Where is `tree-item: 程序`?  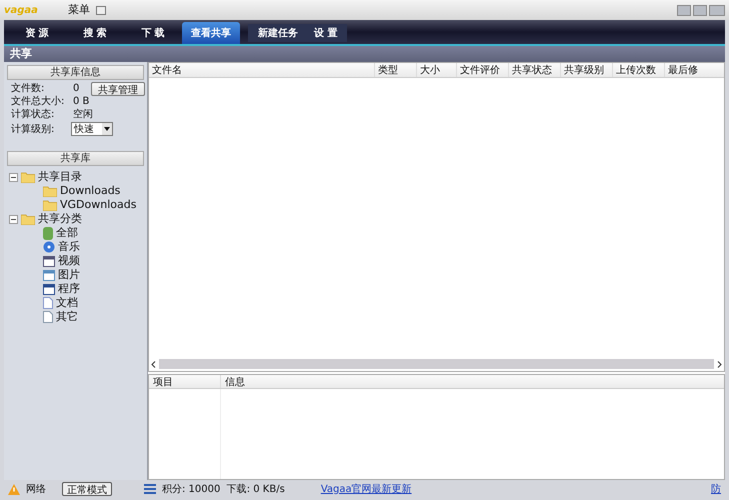
tree-item: 程序 is located at coordinates (69, 289).